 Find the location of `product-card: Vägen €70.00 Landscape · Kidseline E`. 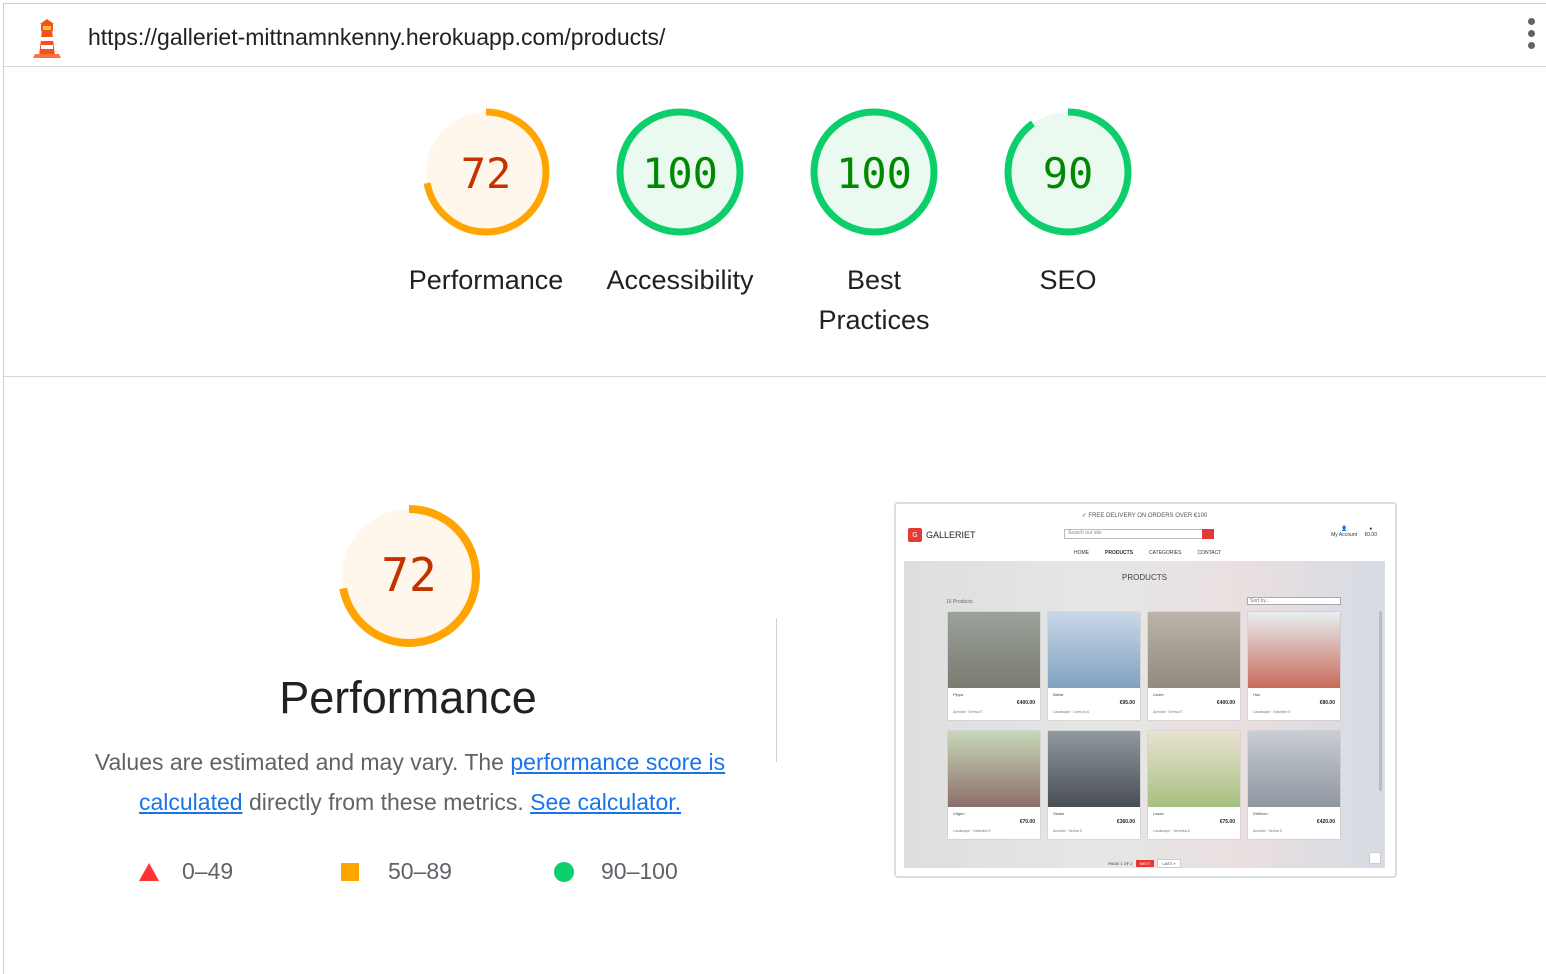

product-card: Vägen €70.00 Landscape · Kidseline E is located at coordinates (994, 785).